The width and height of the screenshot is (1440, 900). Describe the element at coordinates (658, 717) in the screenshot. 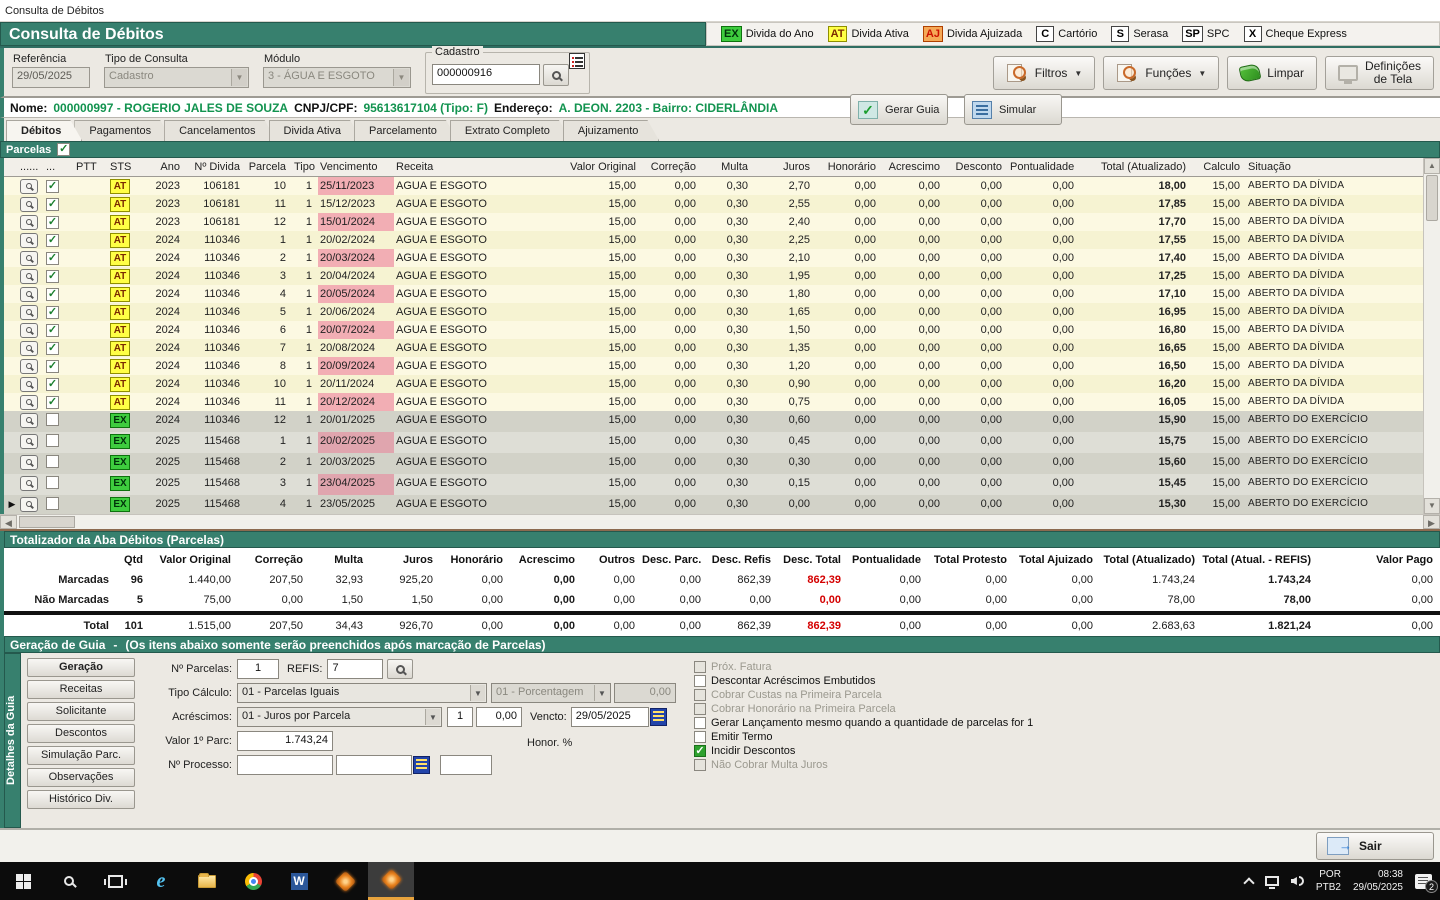

I see `calendar-icon` at that location.